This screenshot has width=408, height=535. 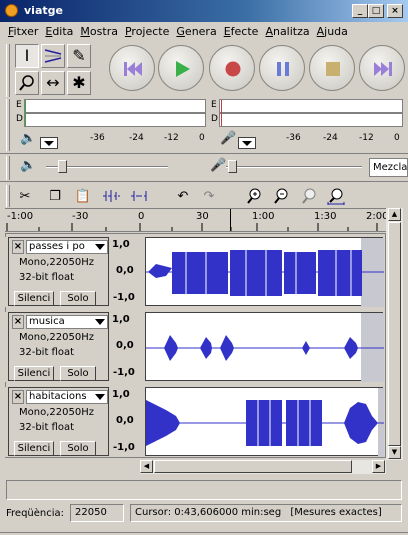 What do you see at coordinates (146, 31) in the screenshot?
I see `menu-projecte: Projecte` at bounding box center [146, 31].